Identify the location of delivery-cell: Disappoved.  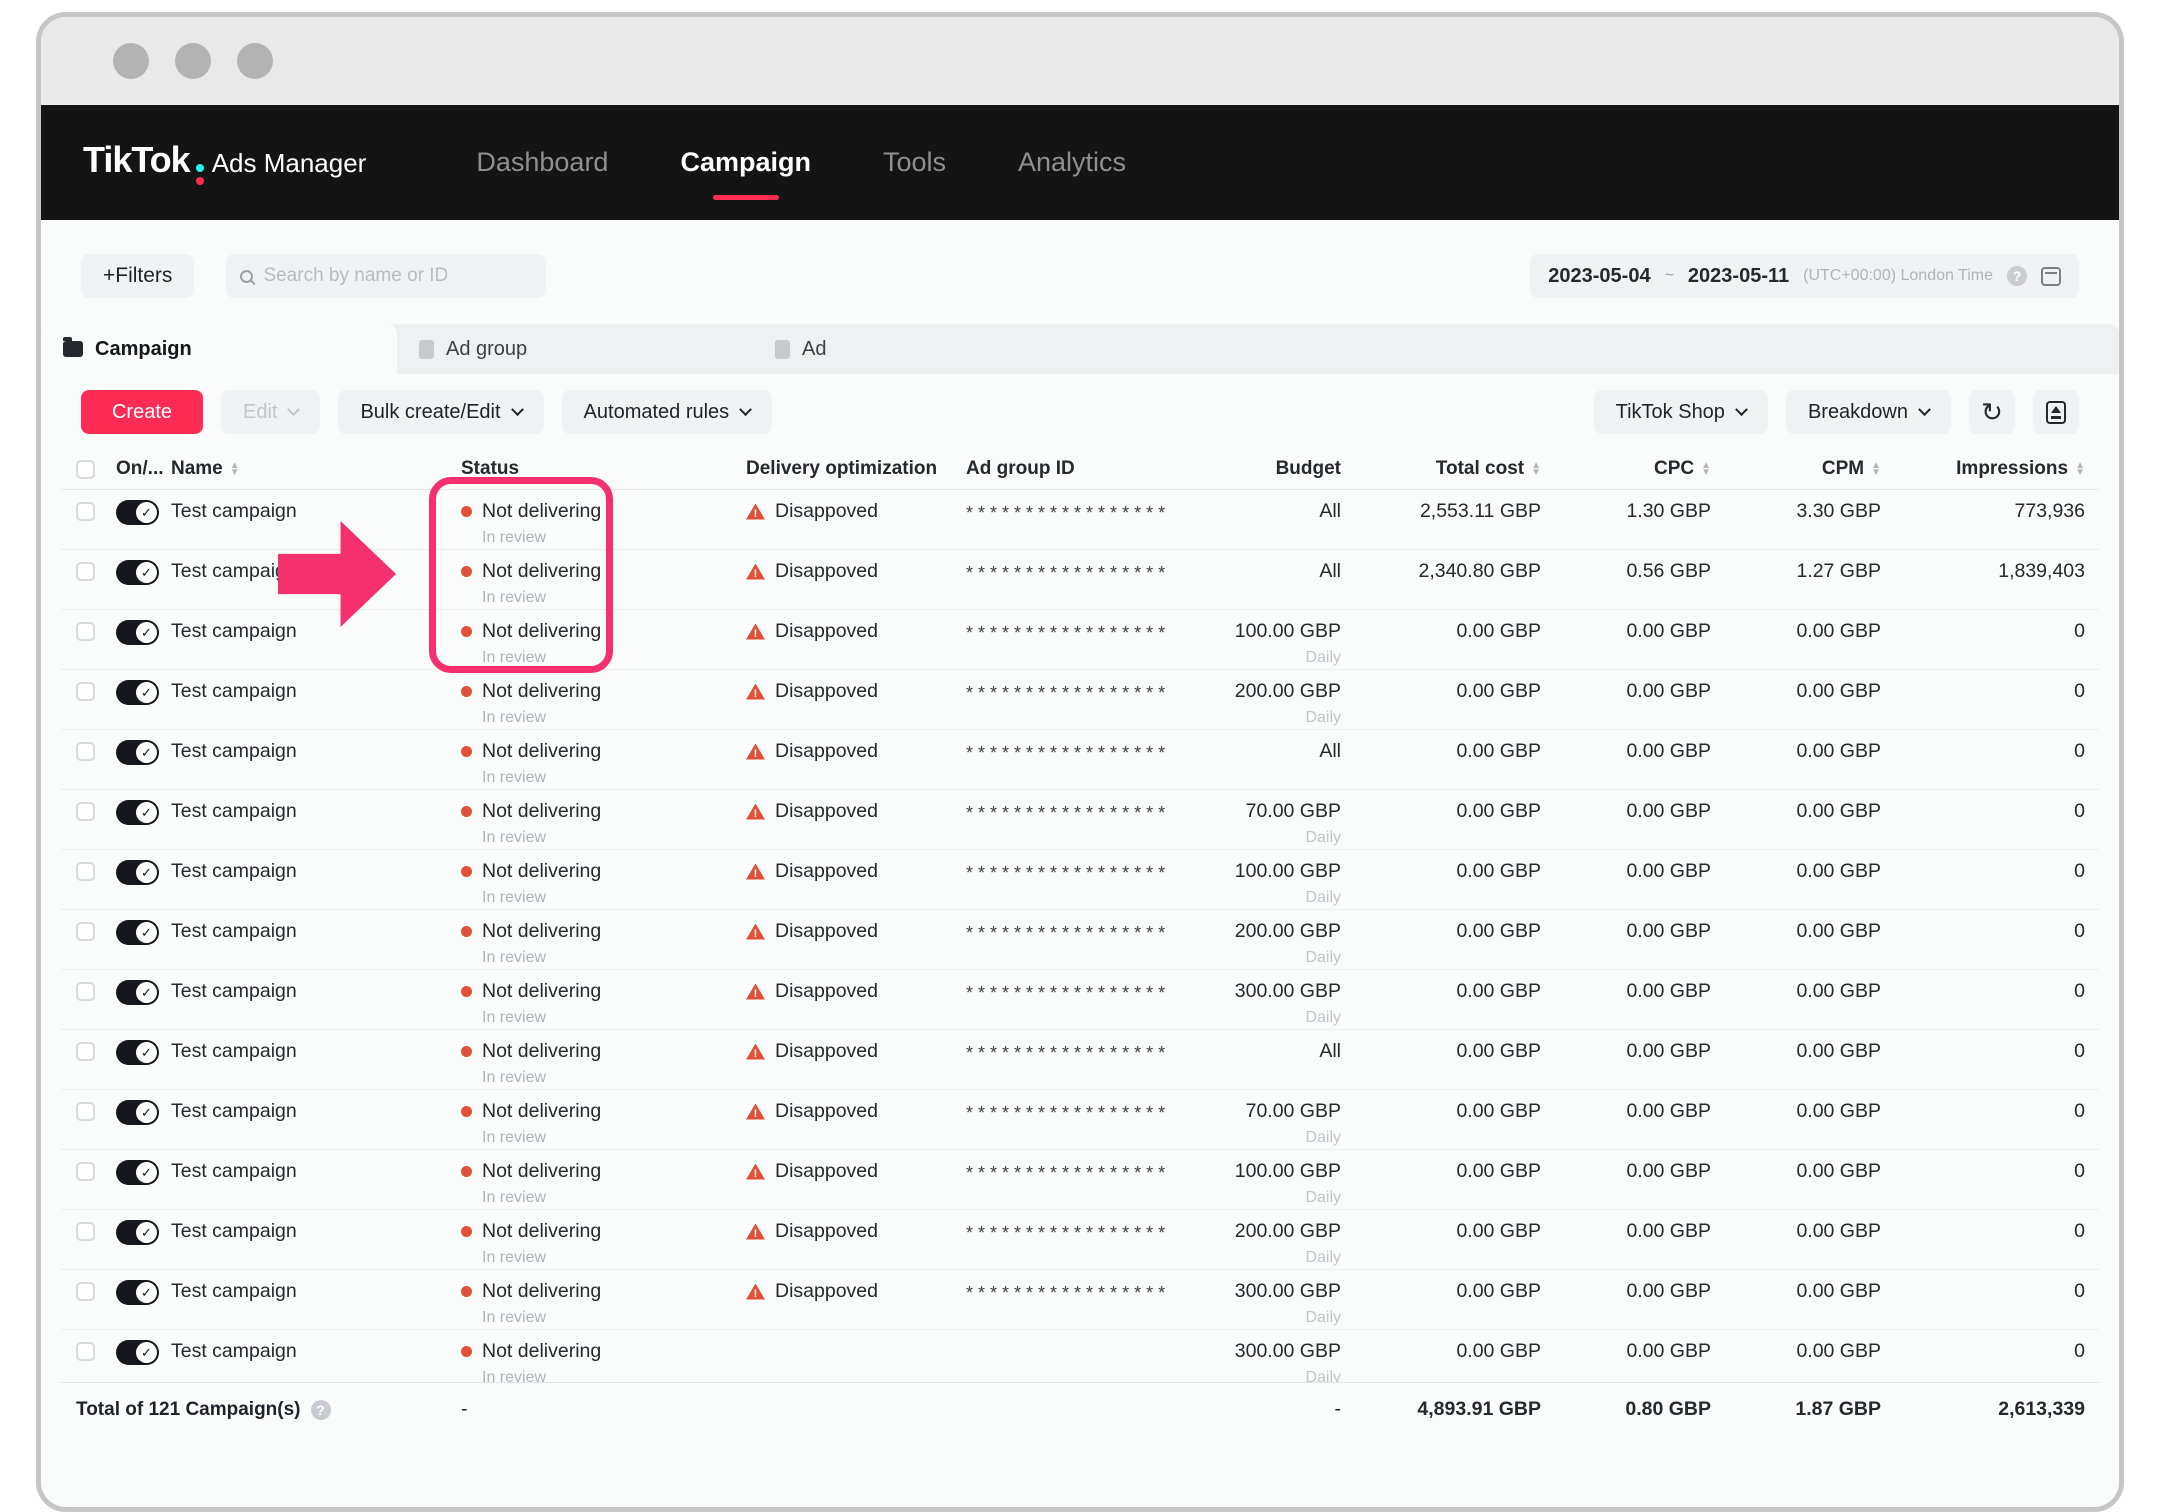
(856, 691).